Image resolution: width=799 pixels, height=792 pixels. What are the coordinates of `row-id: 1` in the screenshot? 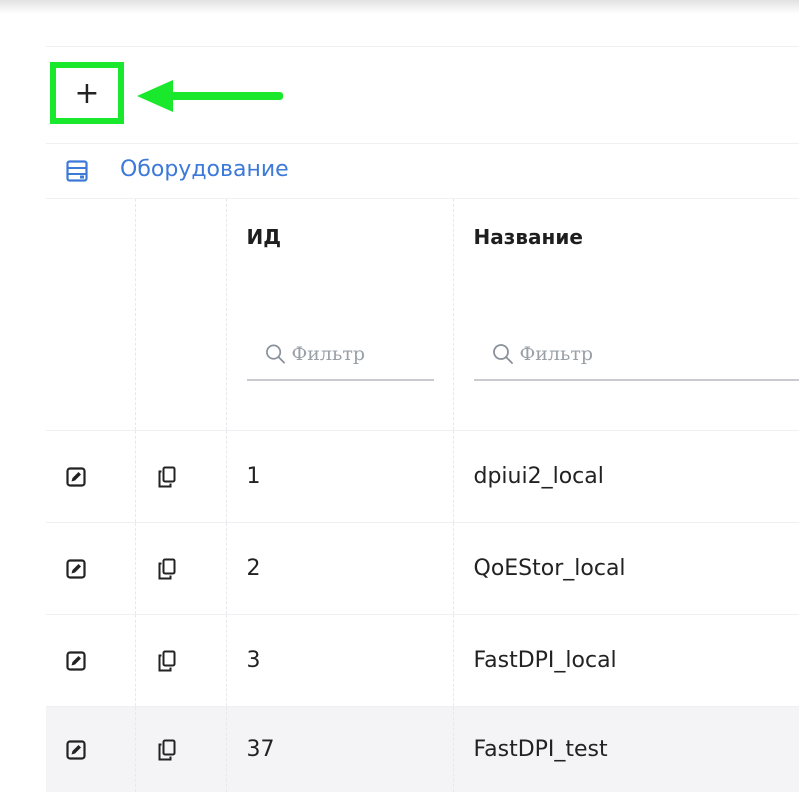 It's located at (339, 477).